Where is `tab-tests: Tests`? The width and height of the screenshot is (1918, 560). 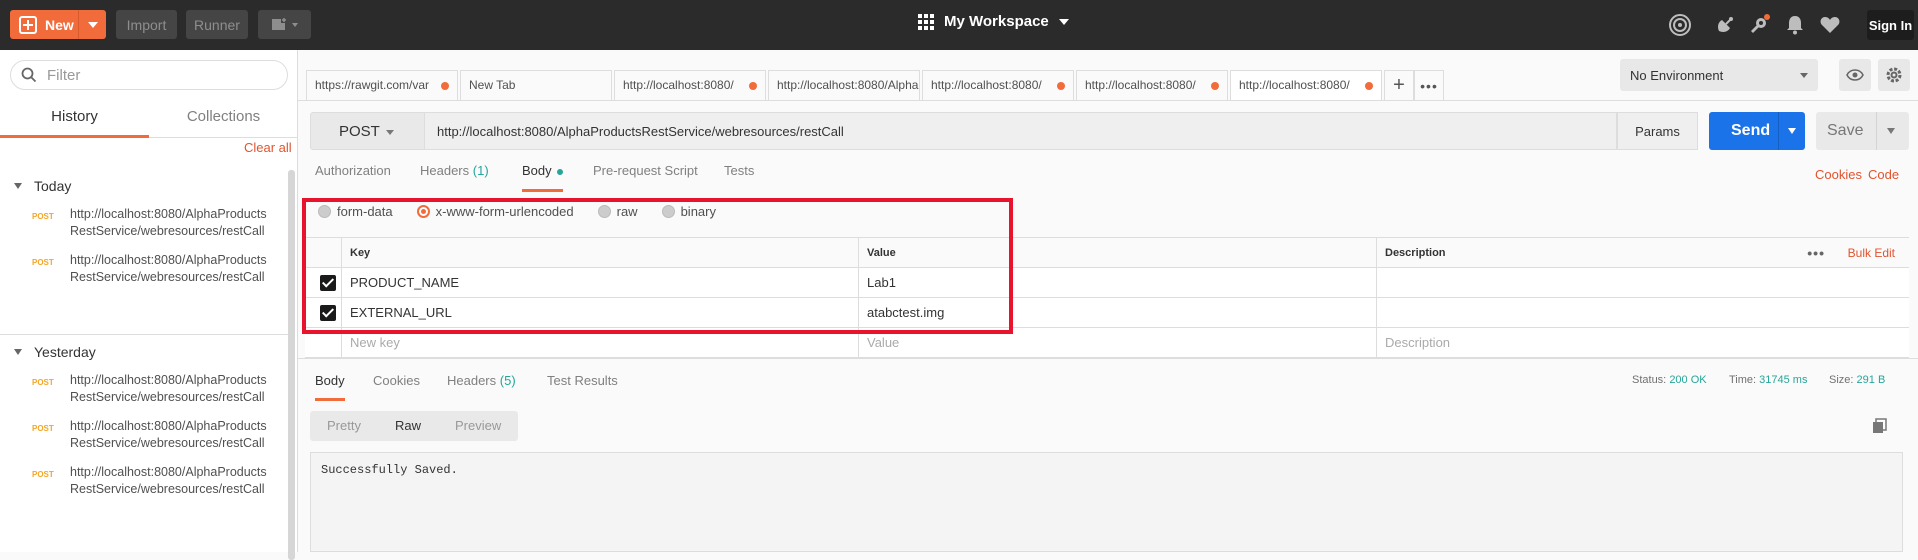
tab-tests: Tests is located at coordinates (739, 176).